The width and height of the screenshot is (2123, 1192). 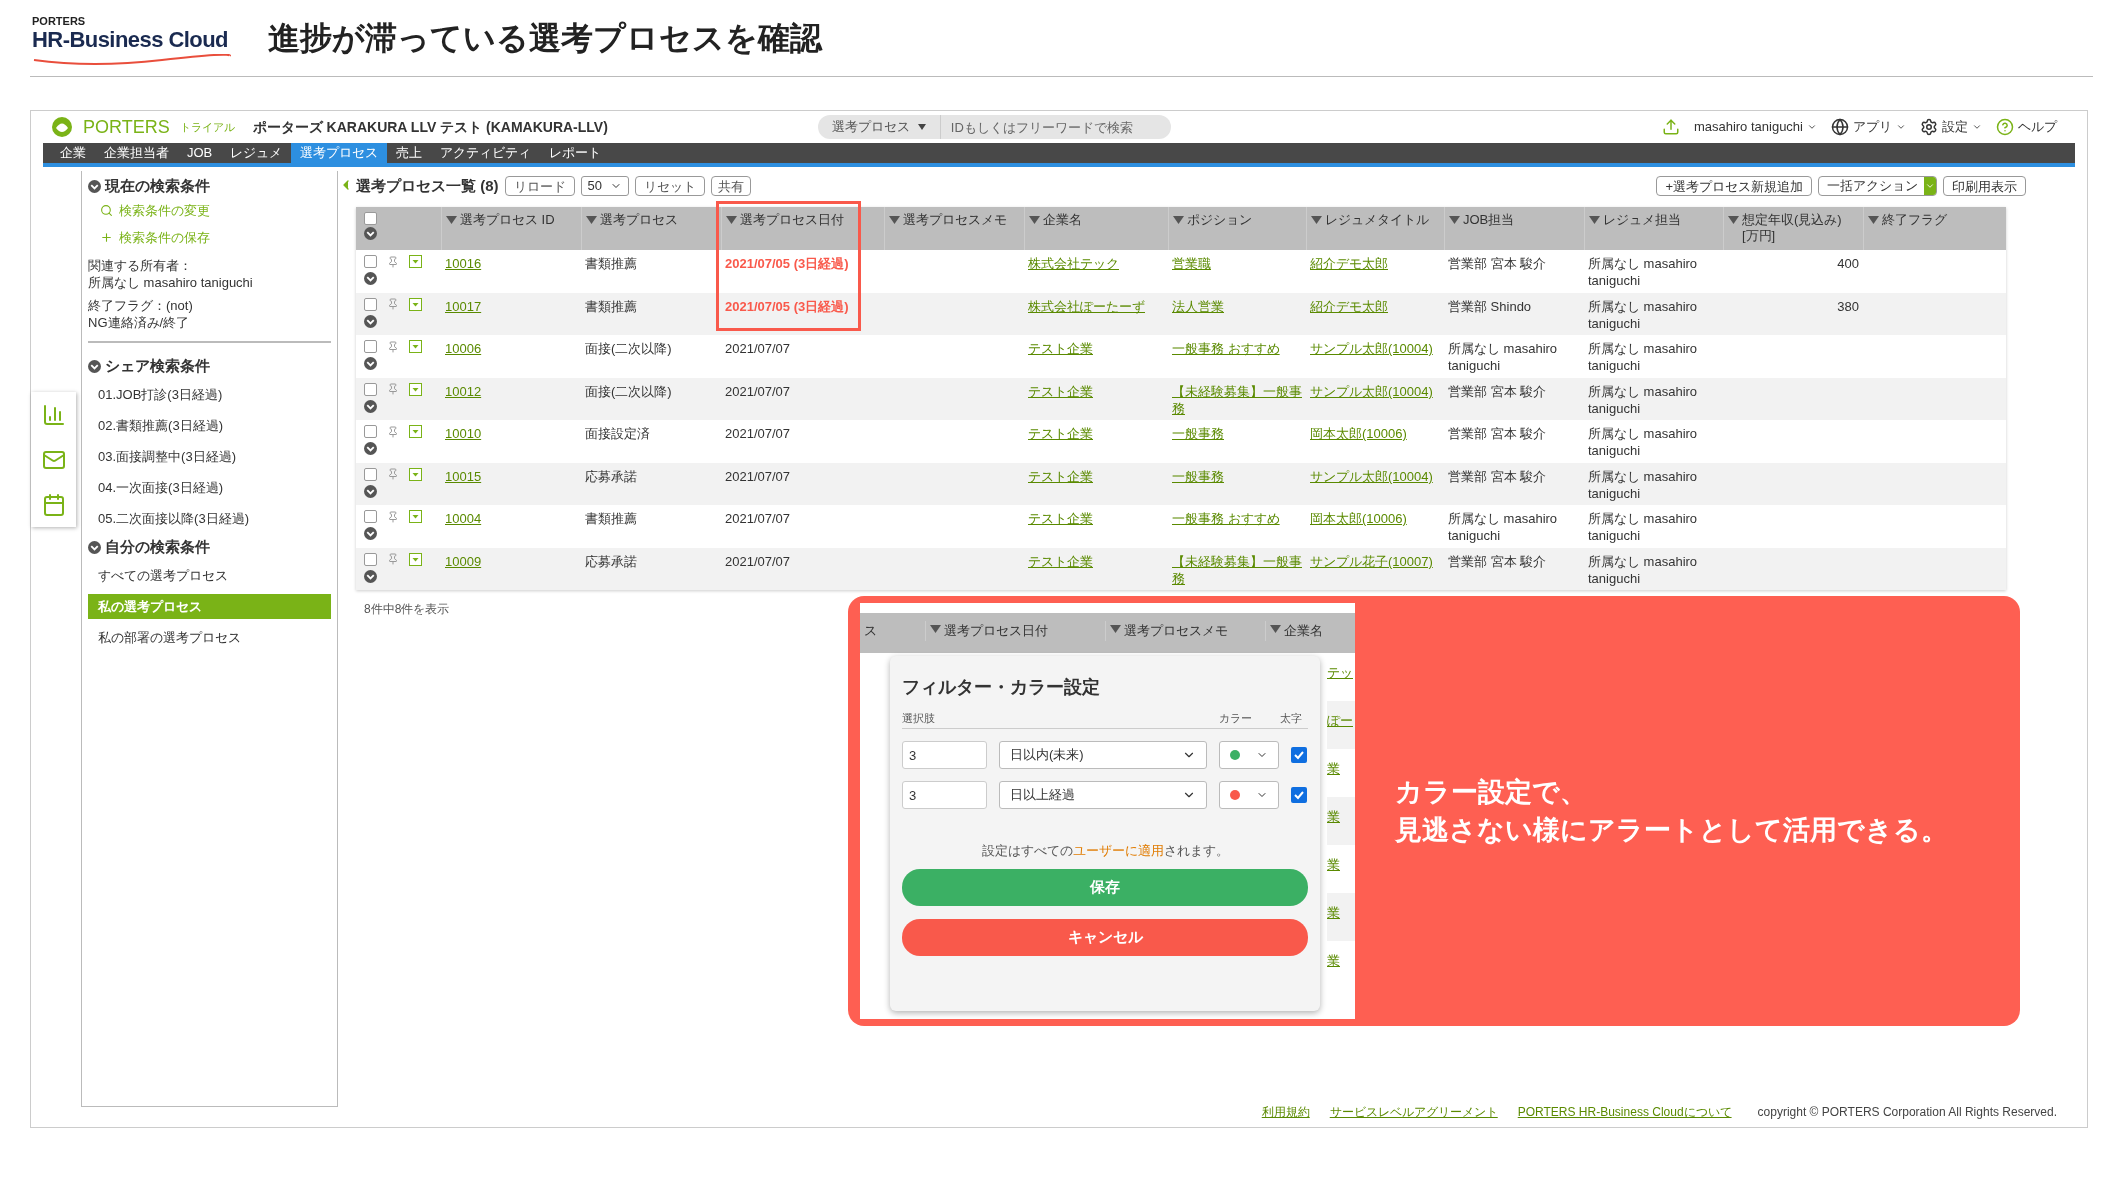 What do you see at coordinates (604, 186) in the screenshot?
I see `page-size-select: 50` at bounding box center [604, 186].